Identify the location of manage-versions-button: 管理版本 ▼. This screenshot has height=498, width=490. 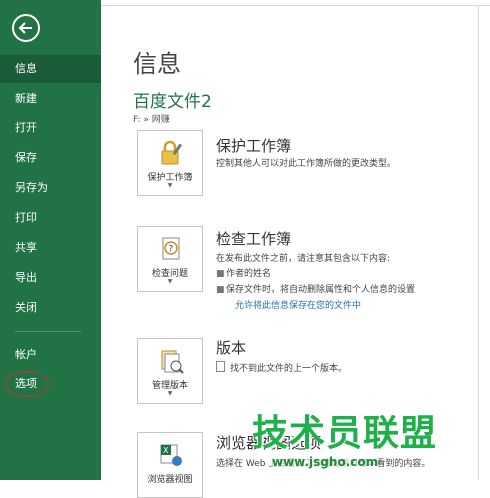
(170, 371).